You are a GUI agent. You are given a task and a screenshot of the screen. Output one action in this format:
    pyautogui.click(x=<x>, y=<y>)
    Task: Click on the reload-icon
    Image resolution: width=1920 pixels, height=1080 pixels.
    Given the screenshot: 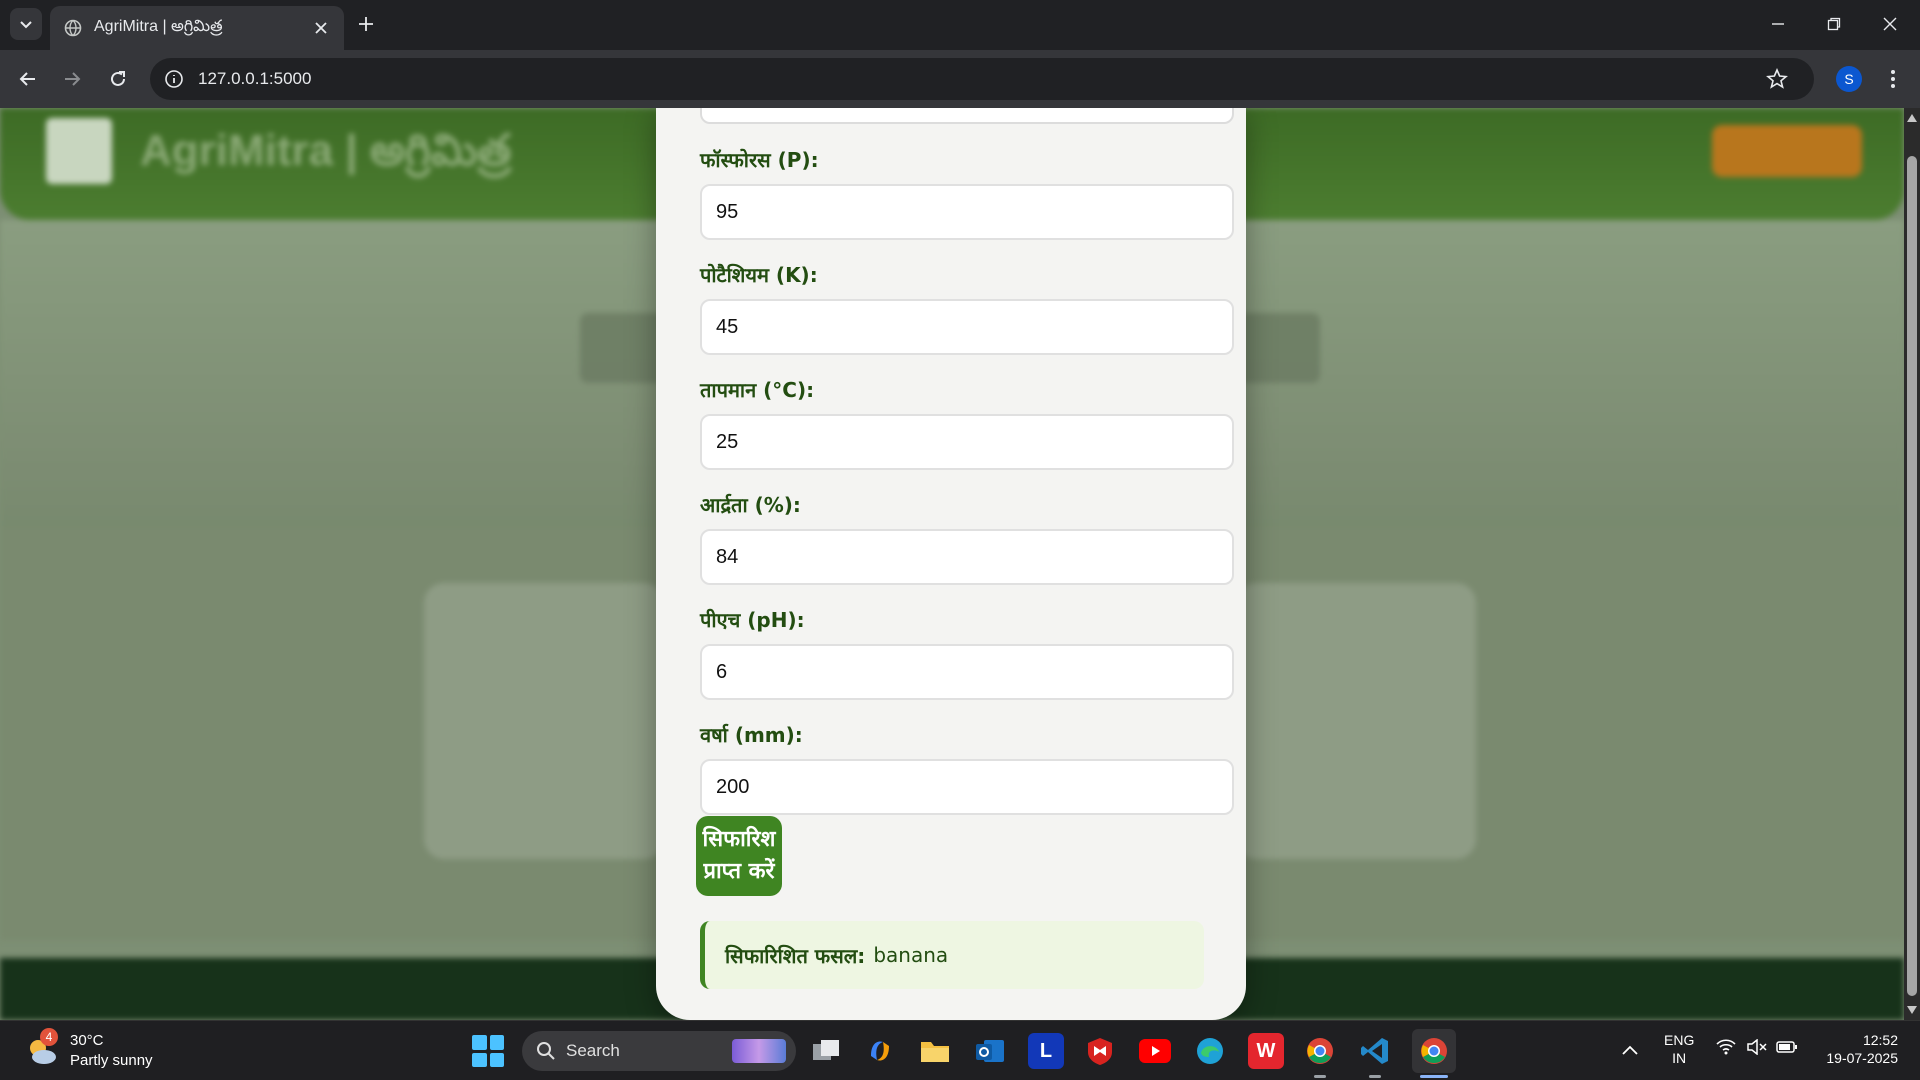 What is the action you would take?
    pyautogui.click(x=118, y=79)
    